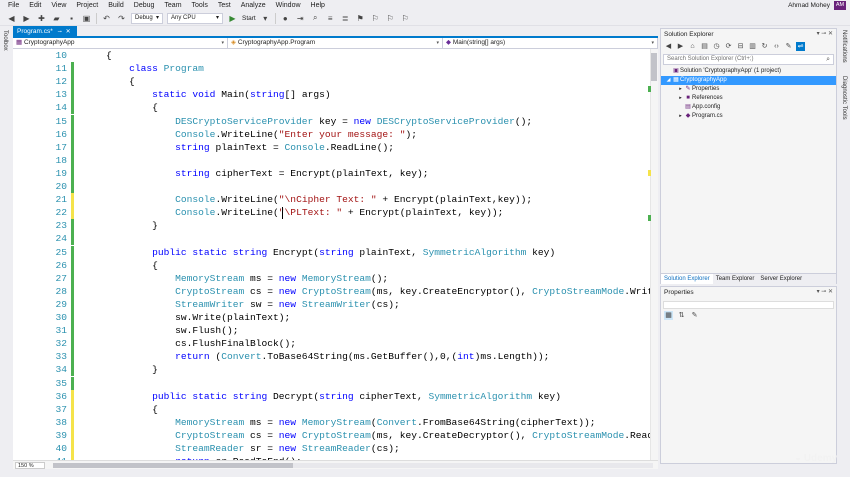 The height and width of the screenshot is (477, 850). What do you see at coordinates (116, 5) in the screenshot?
I see `menu-build: Build` at bounding box center [116, 5].